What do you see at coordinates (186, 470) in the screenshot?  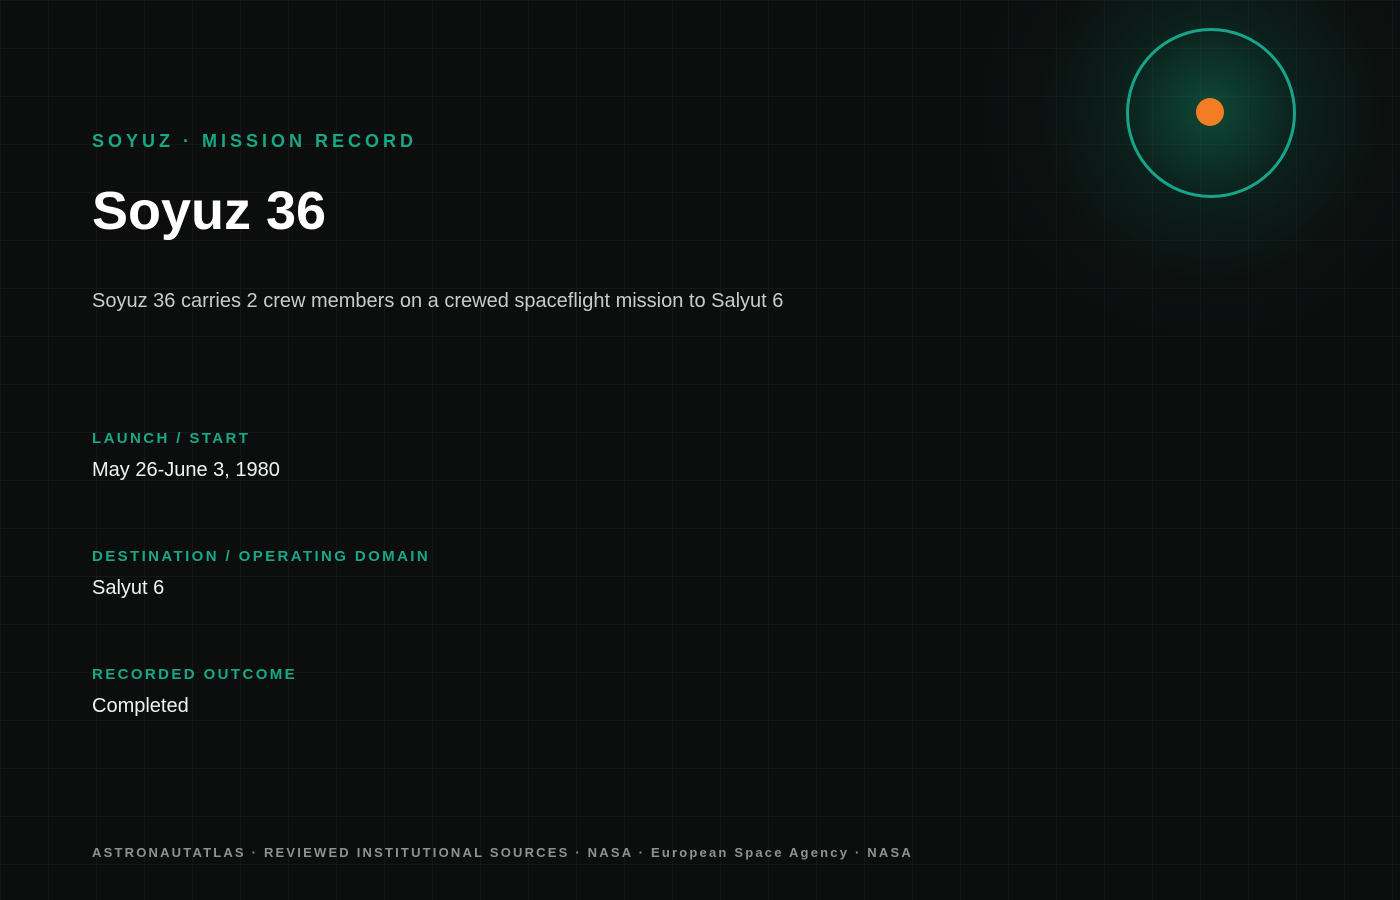 I see `launch-value: May 26-June 3, 1980` at bounding box center [186, 470].